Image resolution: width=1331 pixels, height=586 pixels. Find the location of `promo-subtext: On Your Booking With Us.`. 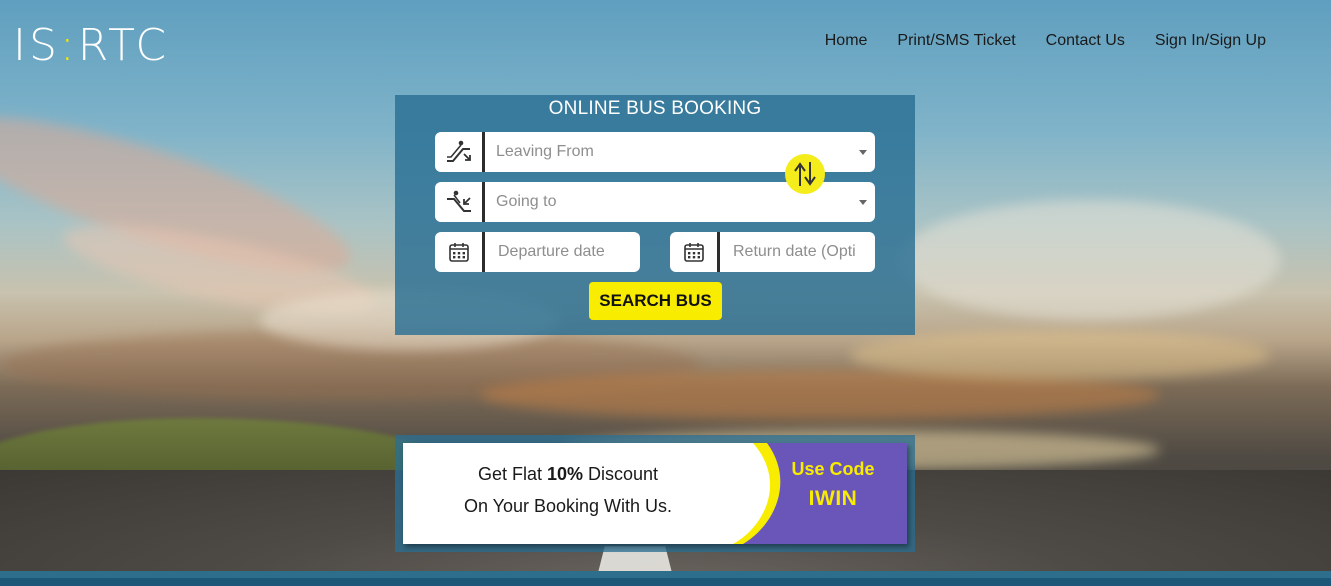

promo-subtext: On Your Booking With Us. is located at coordinates (568, 506).